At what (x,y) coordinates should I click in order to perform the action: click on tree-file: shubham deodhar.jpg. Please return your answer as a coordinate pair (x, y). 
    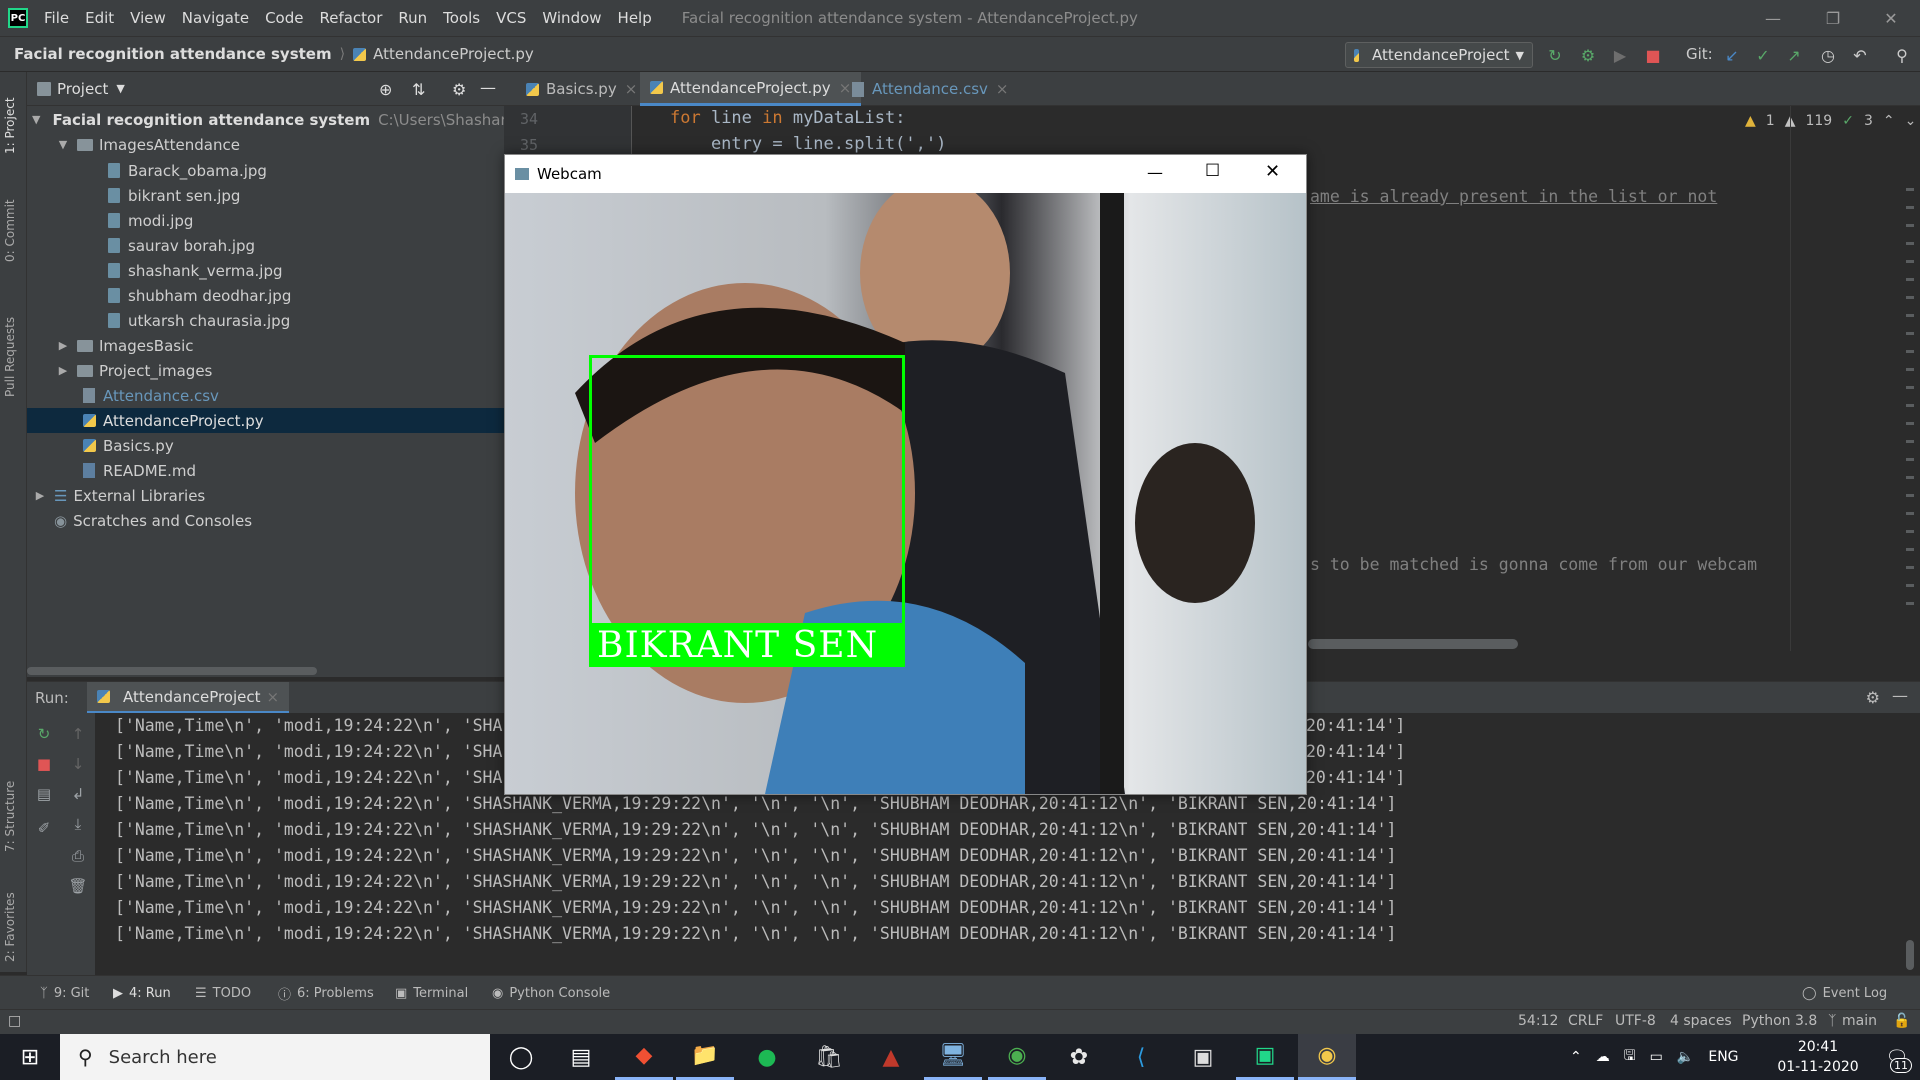
    Looking at the image, I should click on (199, 295).